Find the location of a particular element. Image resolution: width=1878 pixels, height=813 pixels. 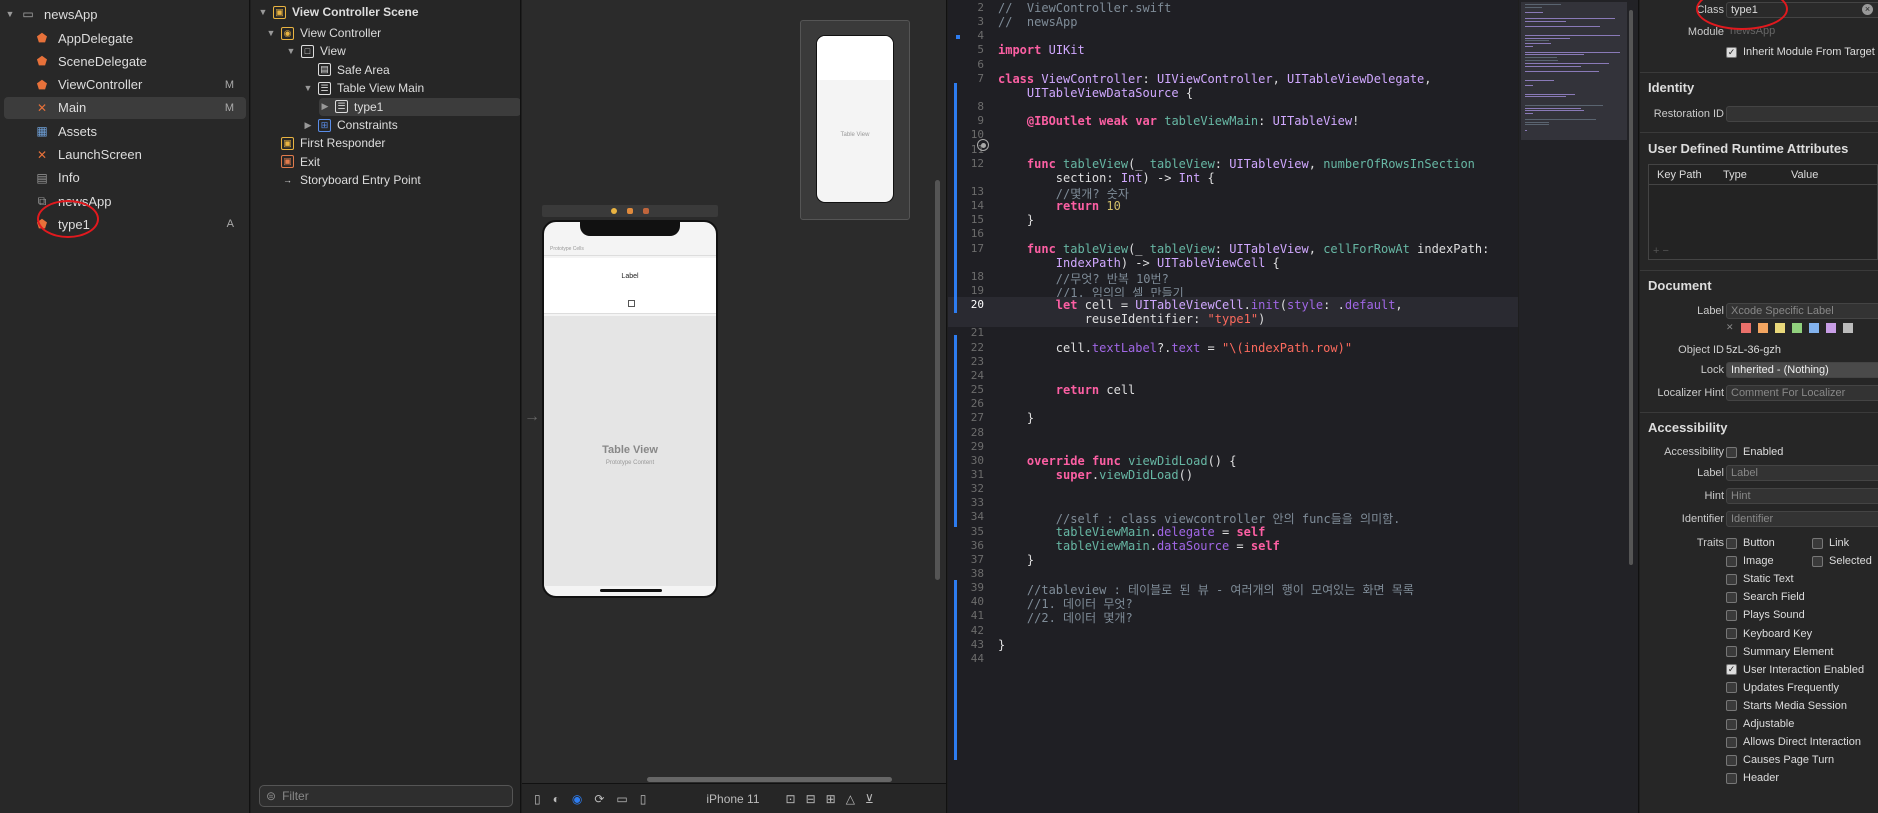

outline-item: ▶ ⊞ Constraints is located at coordinates (350, 125).